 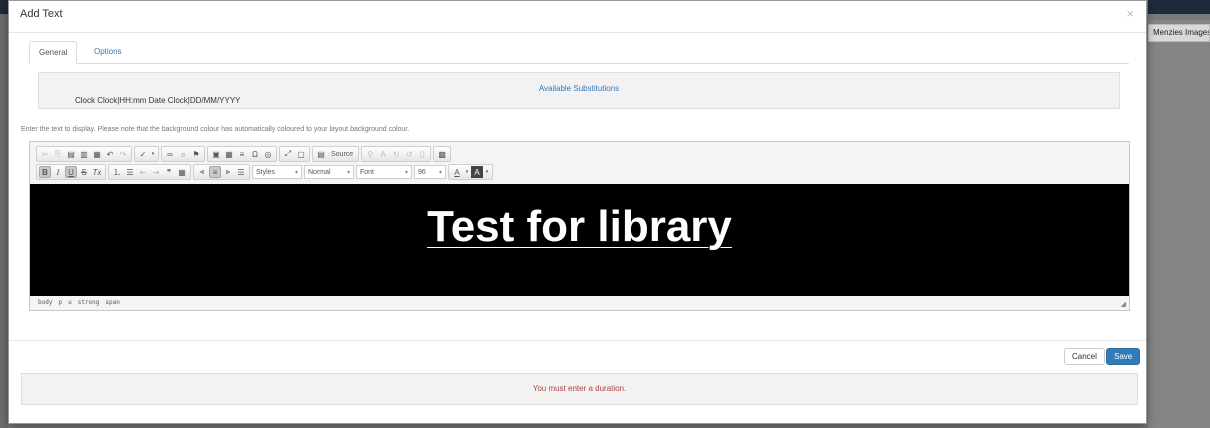 What do you see at coordinates (367, 172) in the screenshot?
I see `font-combo-label: Font` at bounding box center [367, 172].